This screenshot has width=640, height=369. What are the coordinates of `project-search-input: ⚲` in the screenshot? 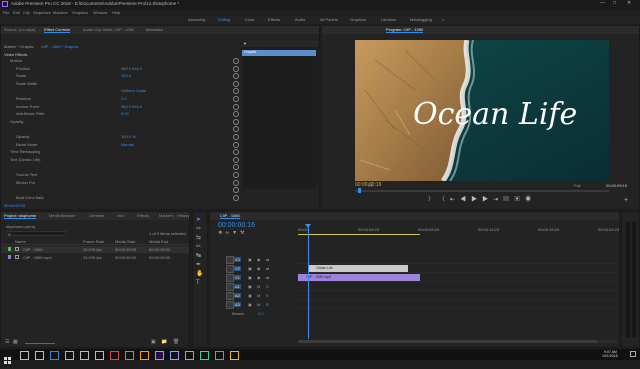 It's located at (36, 234).